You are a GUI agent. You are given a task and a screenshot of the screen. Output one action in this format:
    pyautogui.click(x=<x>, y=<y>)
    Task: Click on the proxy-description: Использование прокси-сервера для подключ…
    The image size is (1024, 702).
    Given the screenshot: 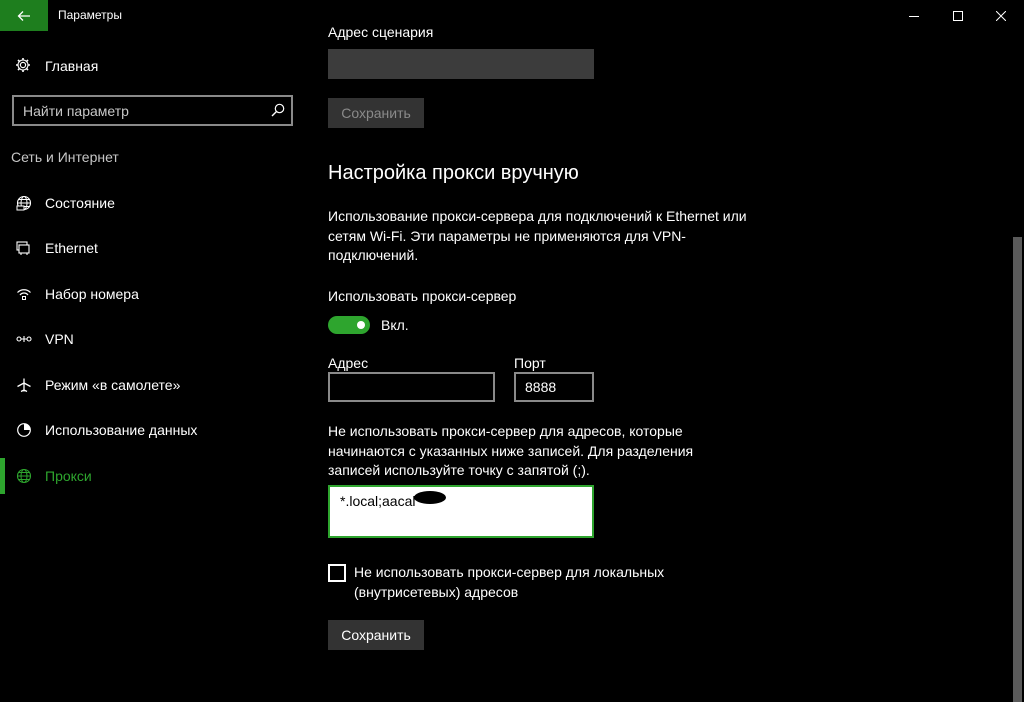 What is the action you would take?
    pyautogui.click(x=537, y=235)
    